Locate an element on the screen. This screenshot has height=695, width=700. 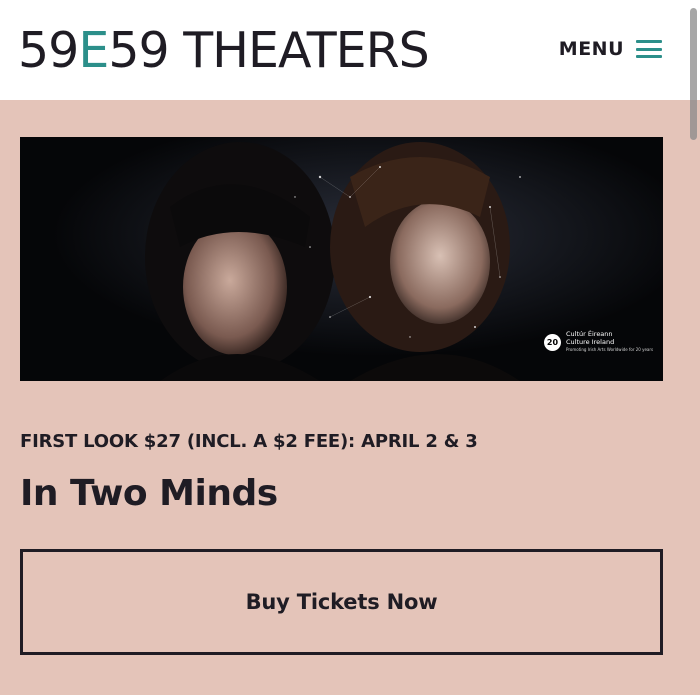
site-logo: 59E59 THEATERS is located at coordinates (224, 51).